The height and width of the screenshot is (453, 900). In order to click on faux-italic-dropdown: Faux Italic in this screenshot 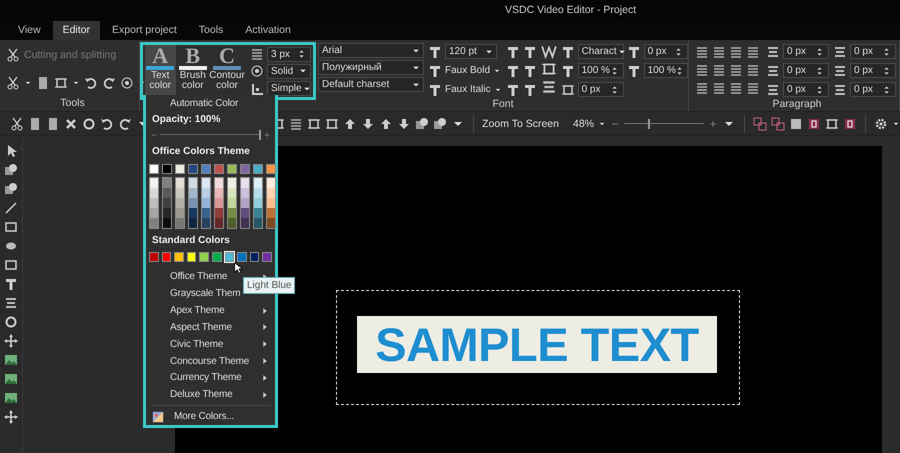, I will do `click(468, 89)`.